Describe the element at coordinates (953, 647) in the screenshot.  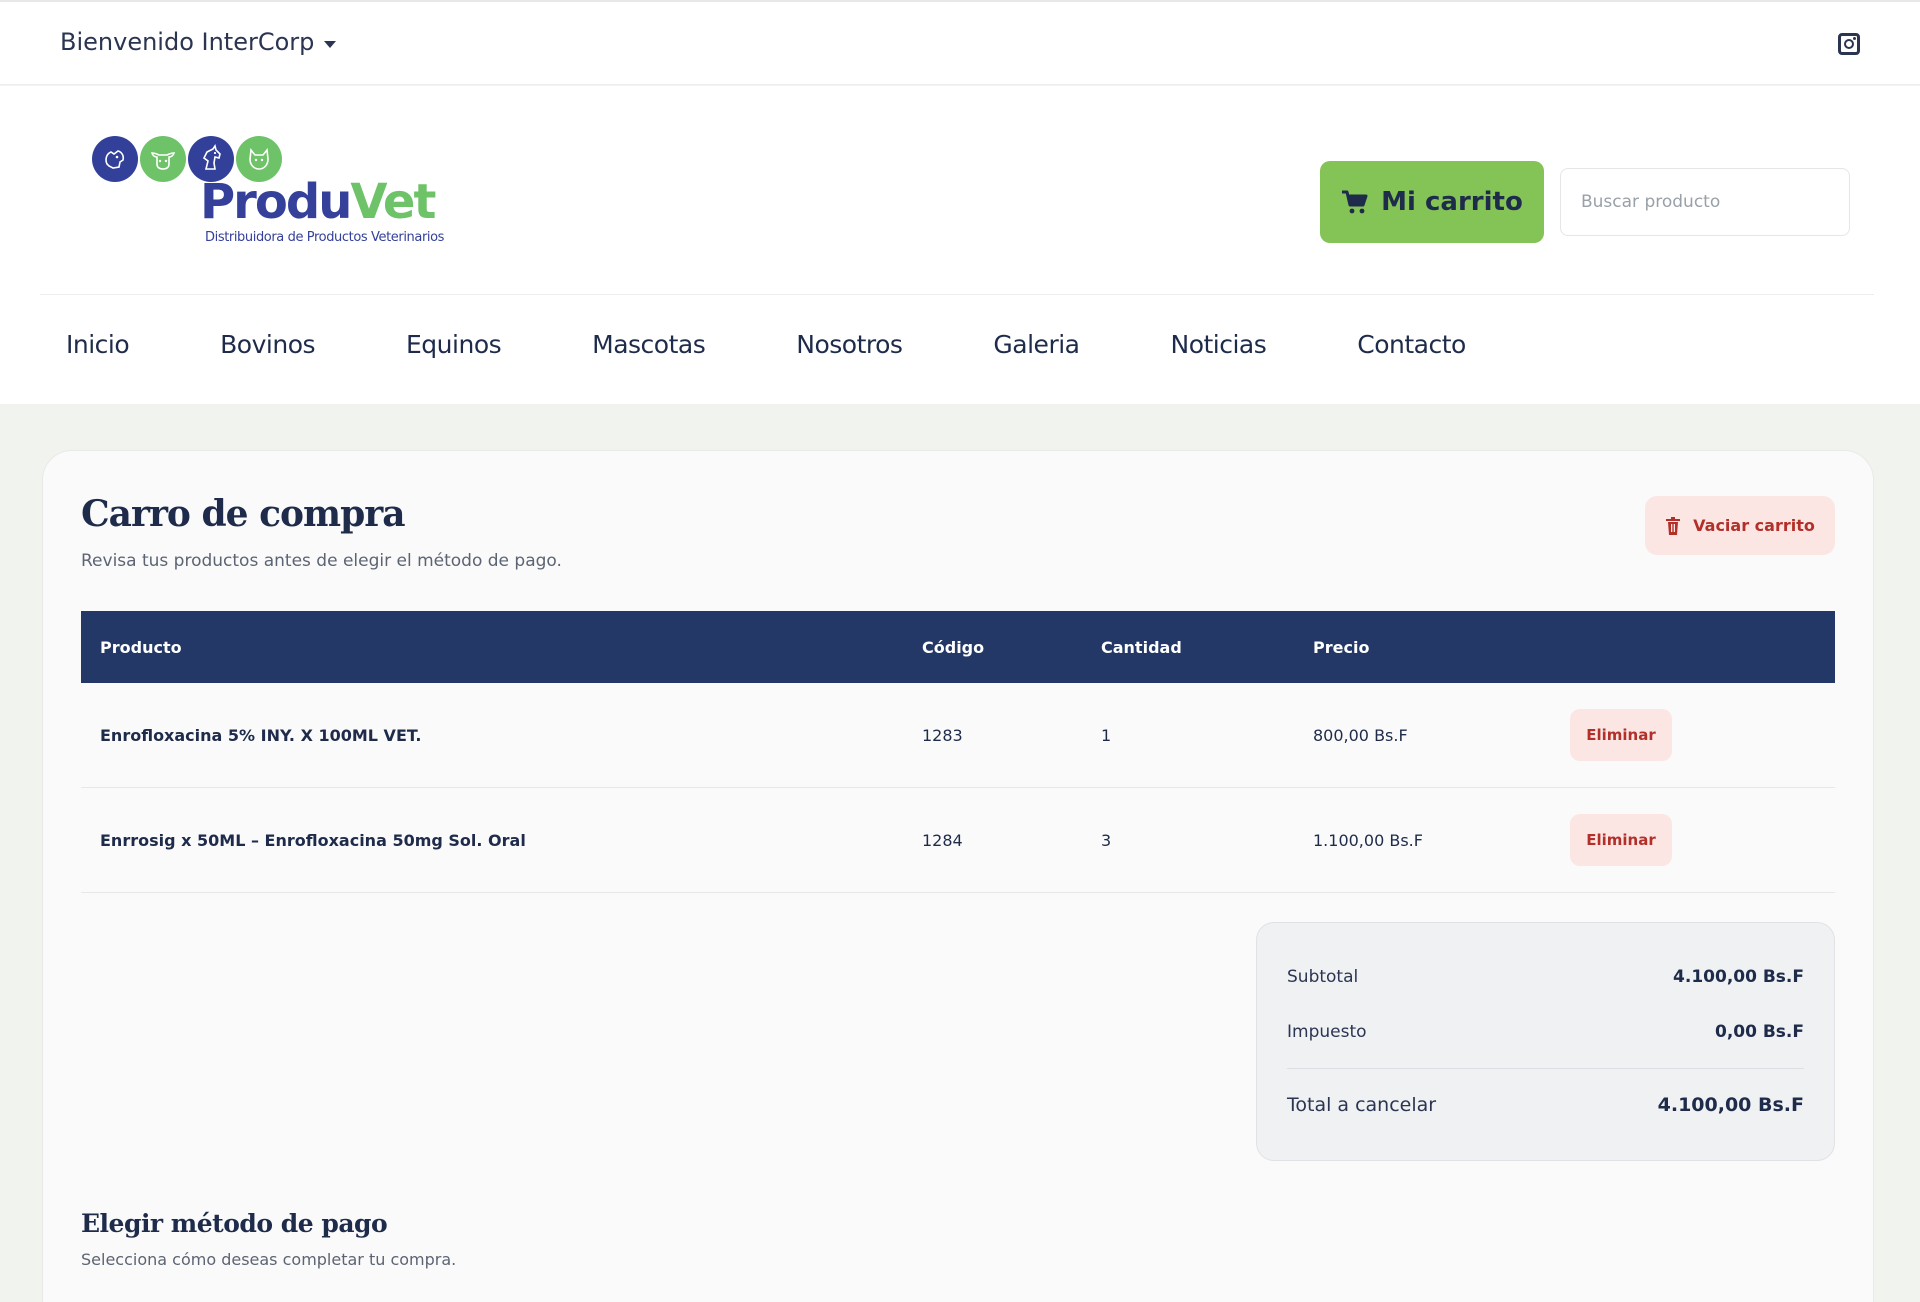
I see `column-header-code: Código` at that location.